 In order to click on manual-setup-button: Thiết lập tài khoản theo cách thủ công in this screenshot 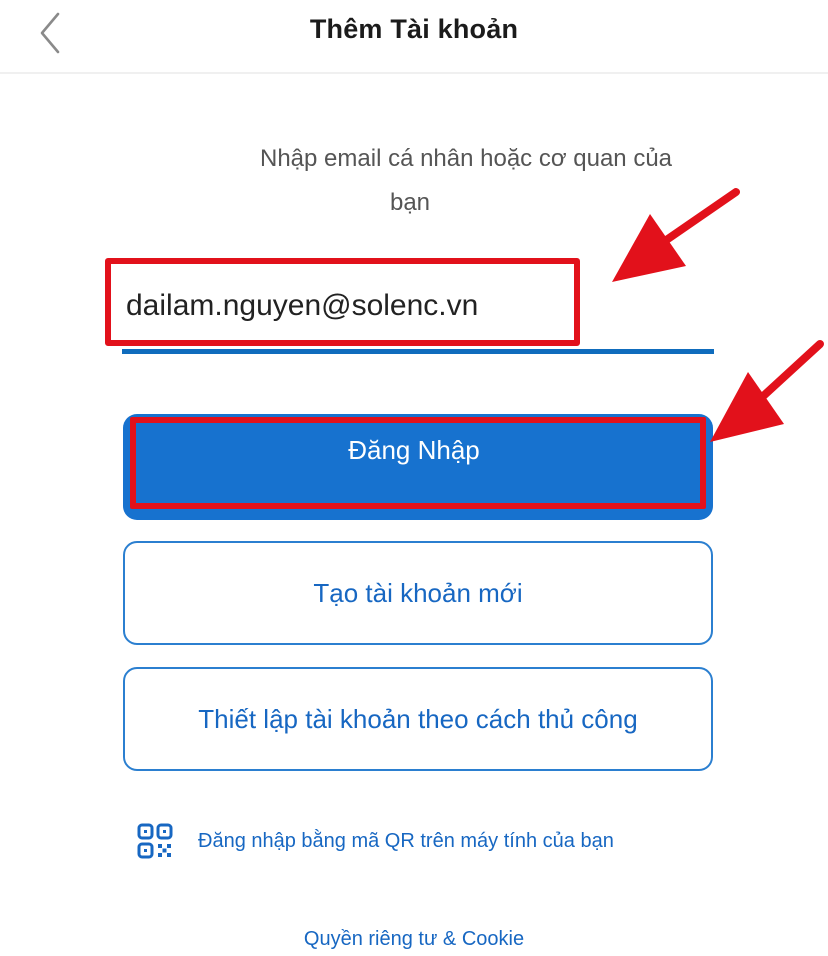, I will do `click(418, 719)`.